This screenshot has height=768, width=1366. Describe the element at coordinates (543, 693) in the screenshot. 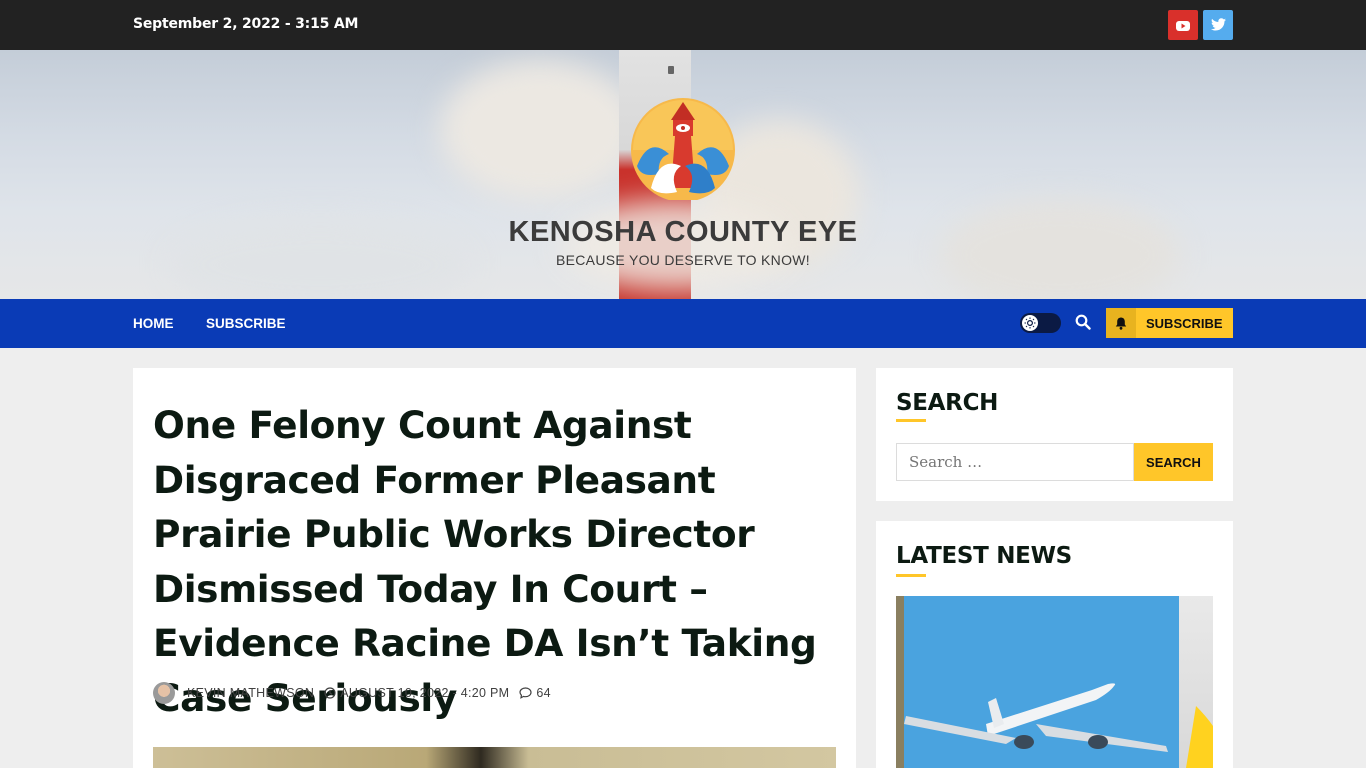

I see `comment-count: 64` at that location.